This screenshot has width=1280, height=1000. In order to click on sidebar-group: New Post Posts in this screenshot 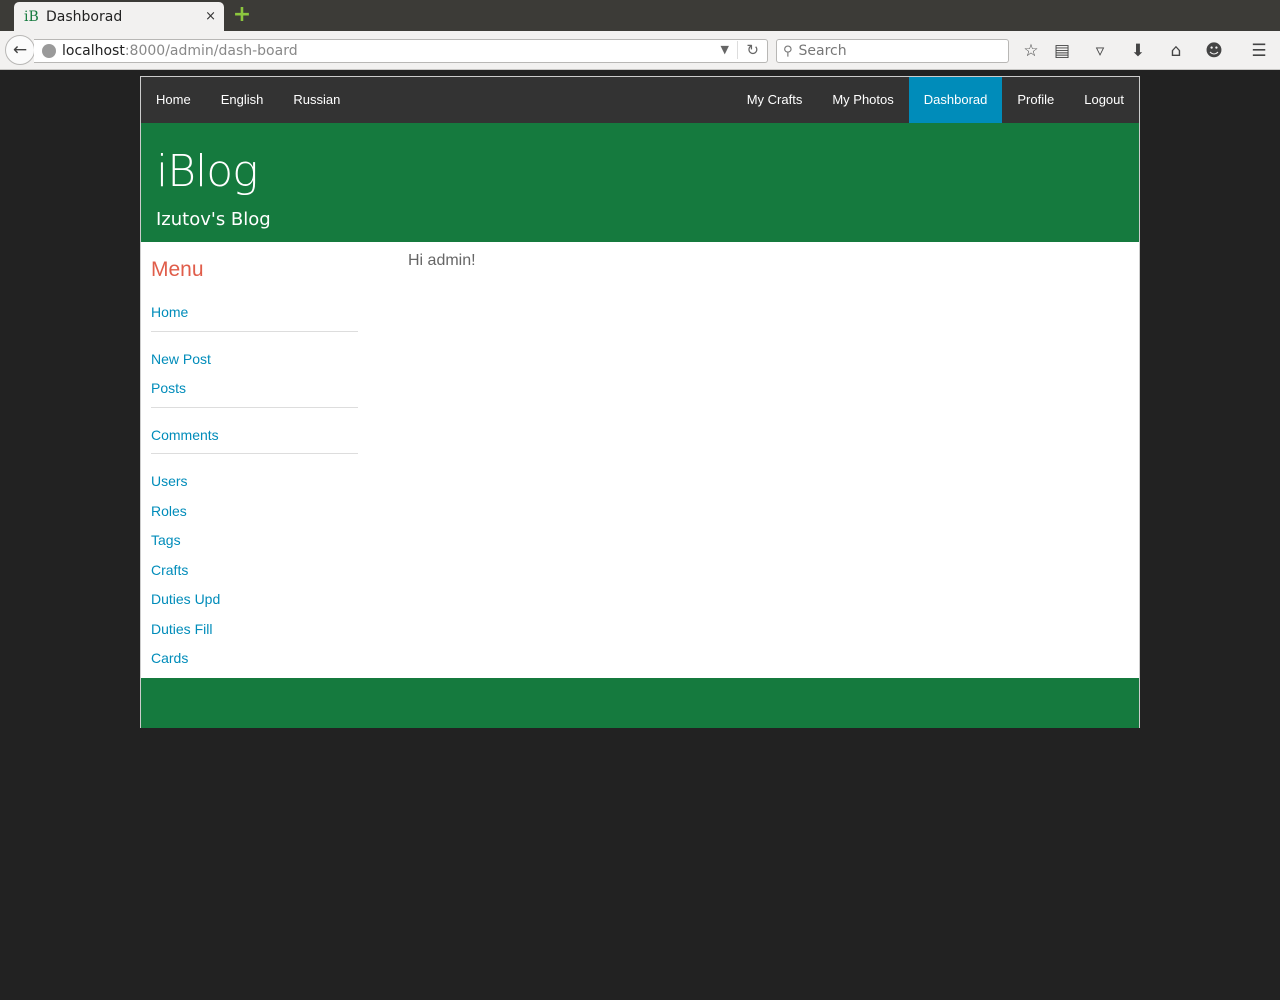, I will do `click(254, 378)`.